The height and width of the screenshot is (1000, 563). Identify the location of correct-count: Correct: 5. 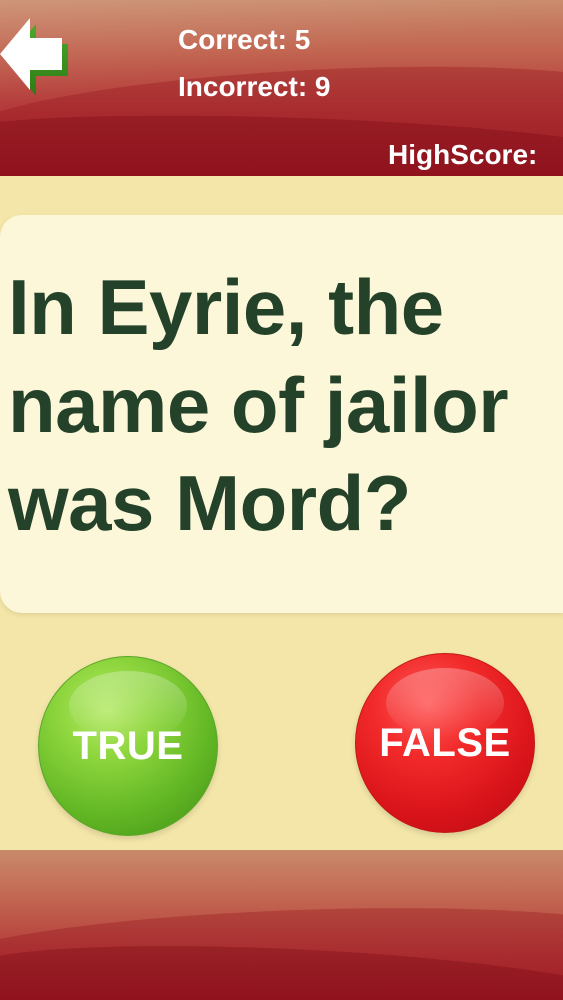
(244, 39).